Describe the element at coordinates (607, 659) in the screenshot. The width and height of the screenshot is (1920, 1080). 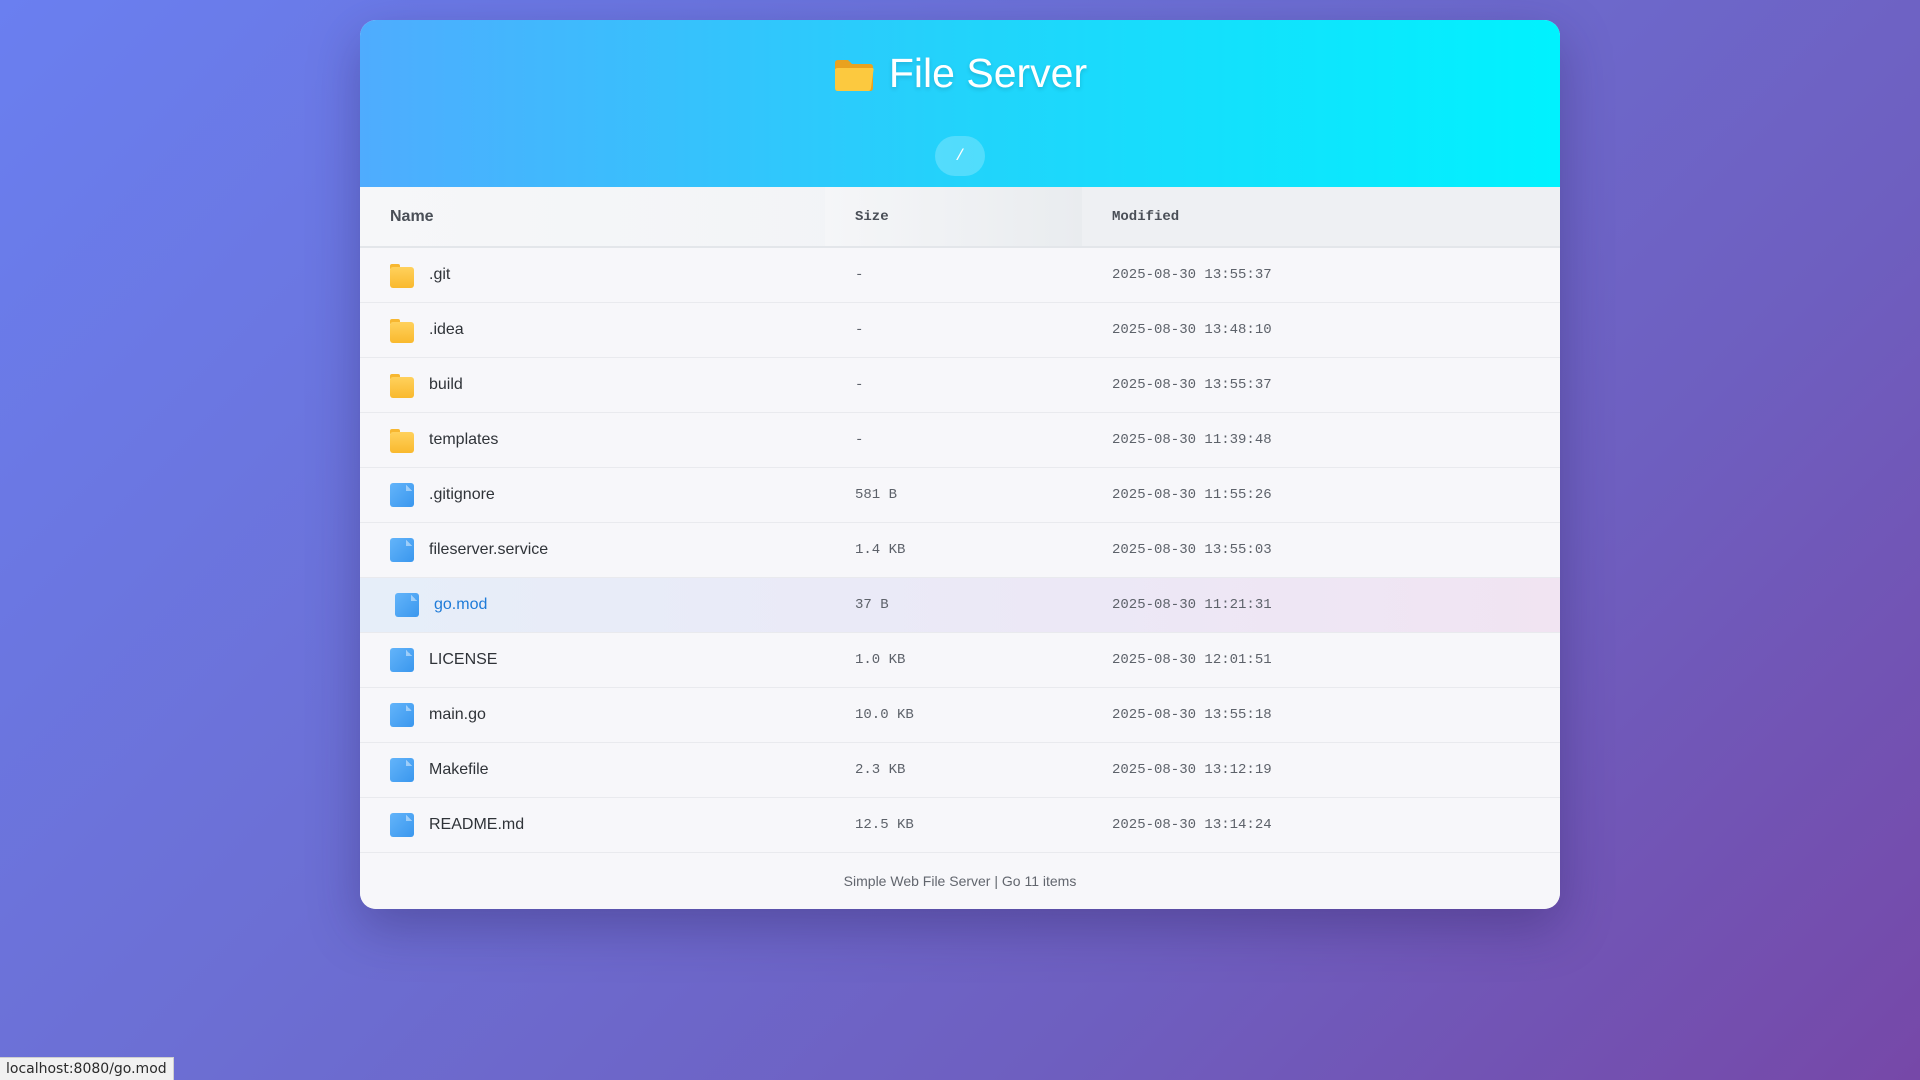
I see `file-name-wrap: LICENSE` at that location.